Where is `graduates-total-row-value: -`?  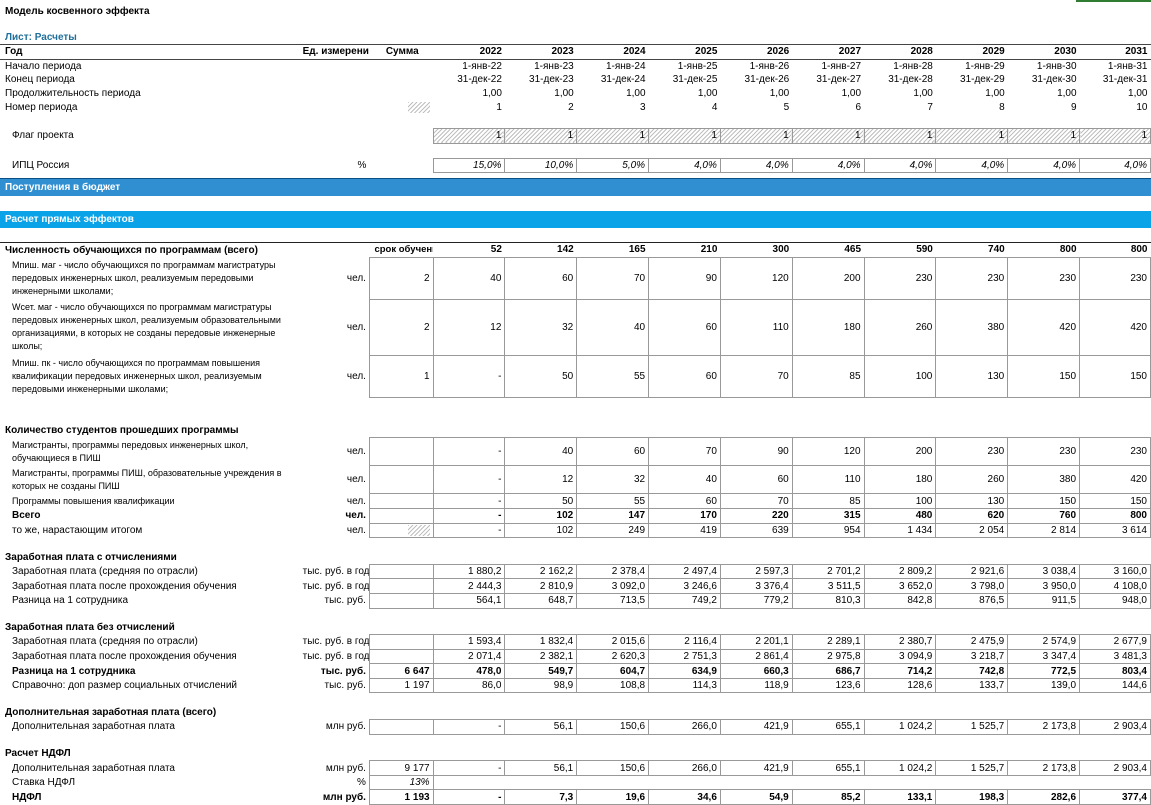 graduates-total-row-value: - is located at coordinates (469, 515).